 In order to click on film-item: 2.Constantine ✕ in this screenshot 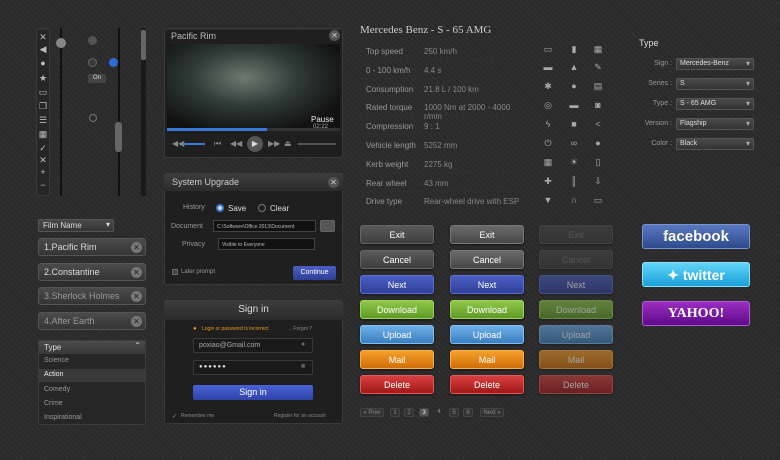, I will do `click(92, 272)`.